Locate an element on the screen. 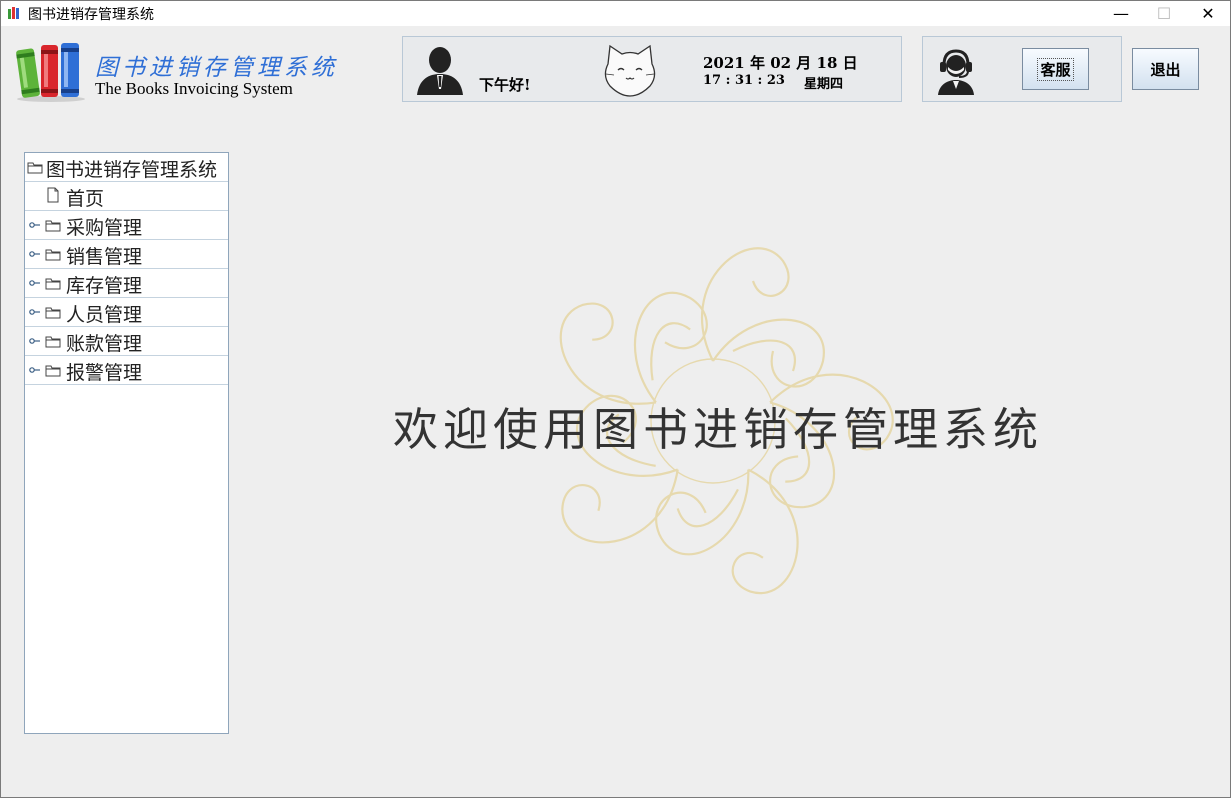 The image size is (1231, 798). tree-root: 图书进销存管理系统 is located at coordinates (126, 167).